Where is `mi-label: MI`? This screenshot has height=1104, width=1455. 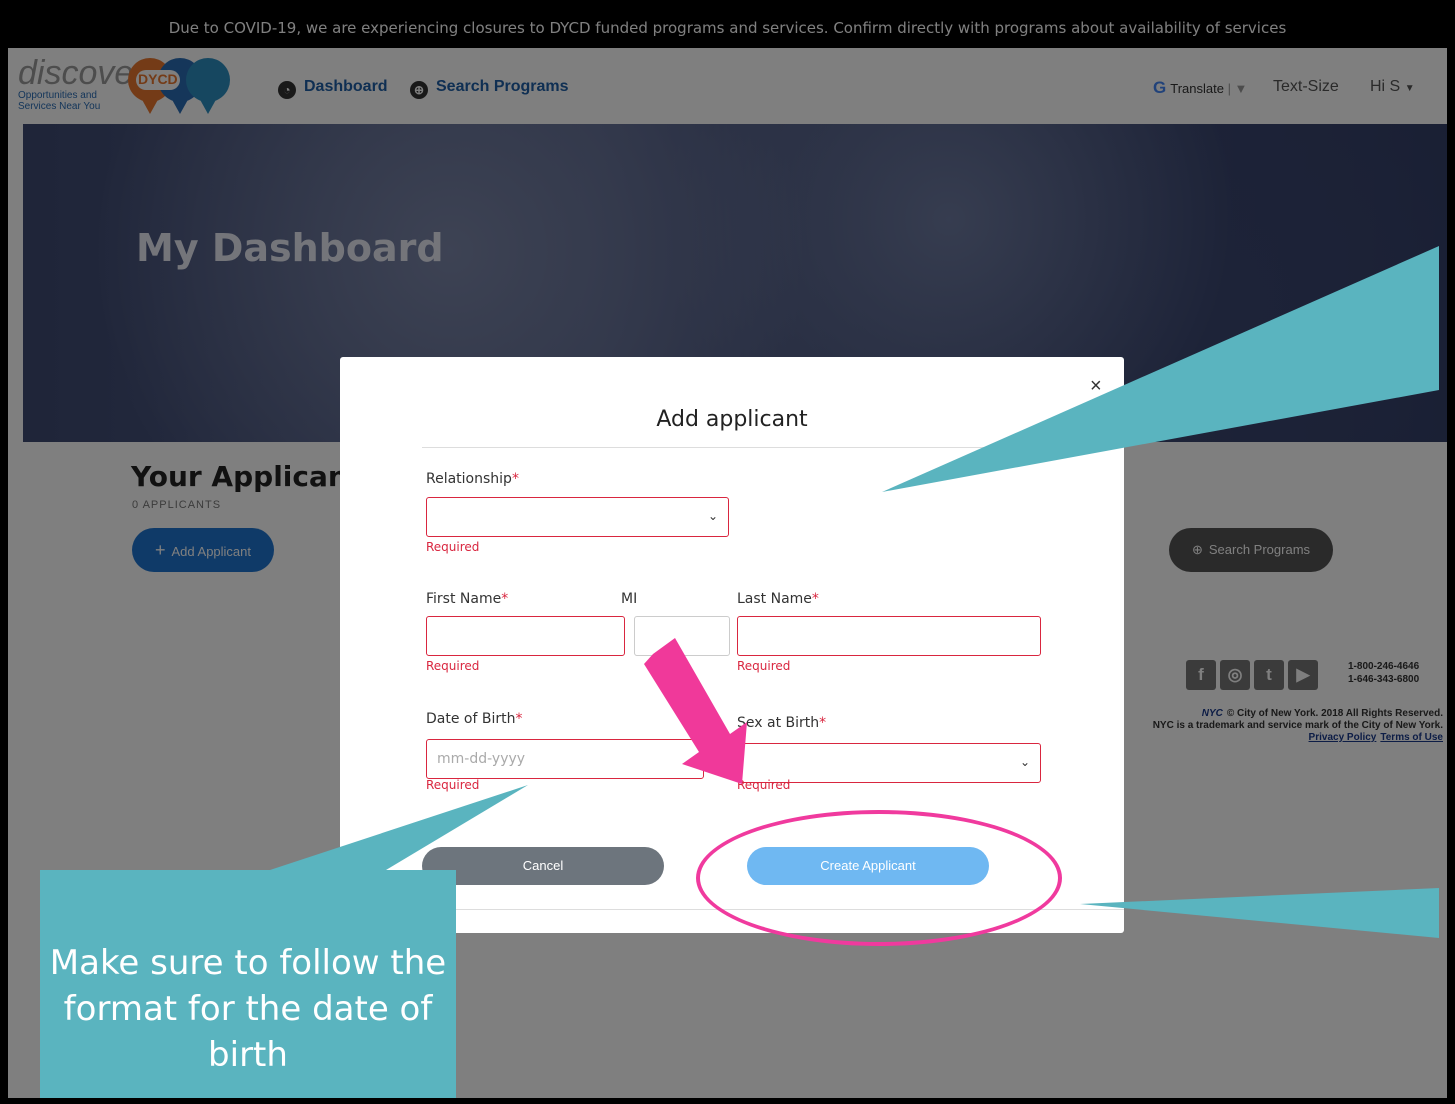 mi-label: MI is located at coordinates (629, 599).